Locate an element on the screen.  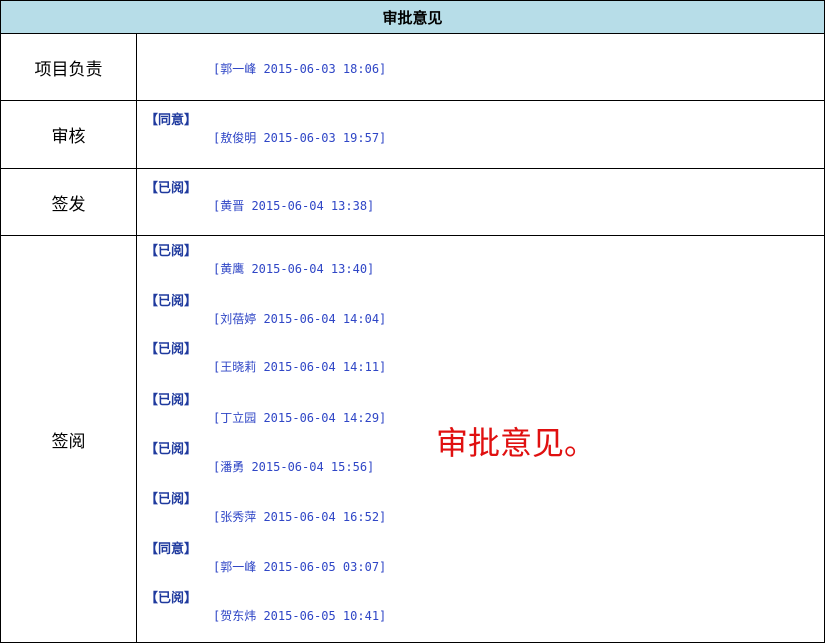
approval-entry: 【已阅】 [贺东炜 2015-06-05 10:41] is located at coordinates (337, 607).